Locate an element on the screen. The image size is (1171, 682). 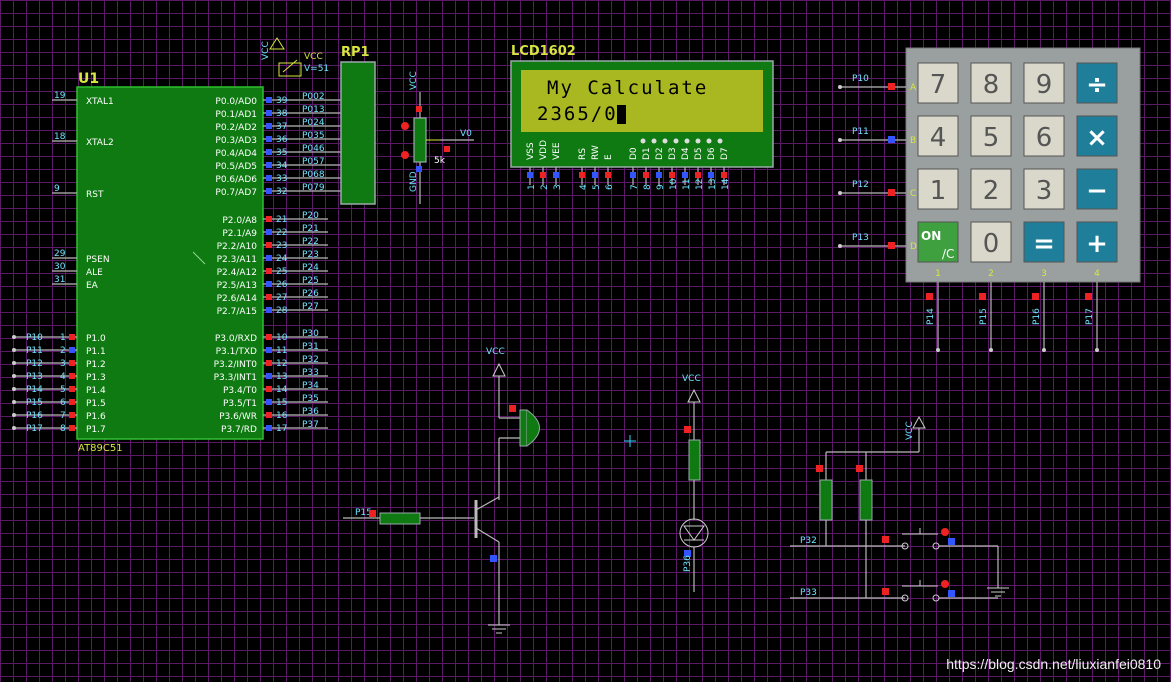
keypad-key: 1 is located at coordinates (938, 189).